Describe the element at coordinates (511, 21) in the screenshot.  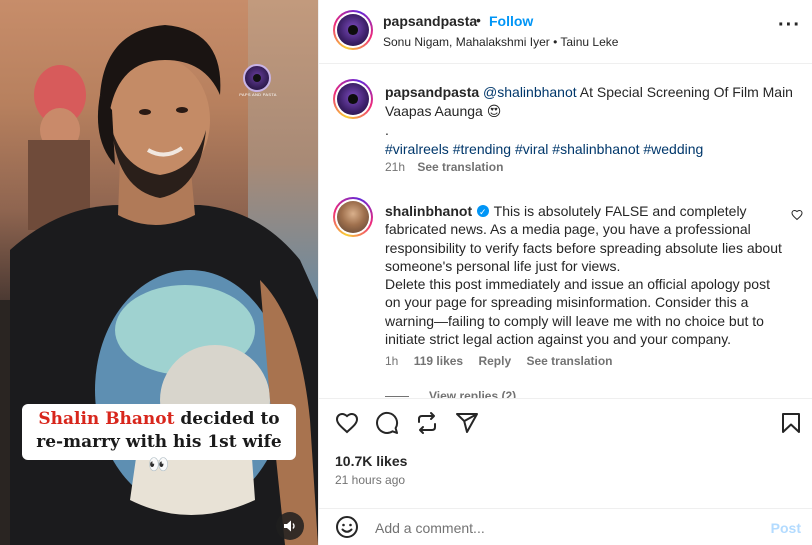
I see `follow-button: Follow` at that location.